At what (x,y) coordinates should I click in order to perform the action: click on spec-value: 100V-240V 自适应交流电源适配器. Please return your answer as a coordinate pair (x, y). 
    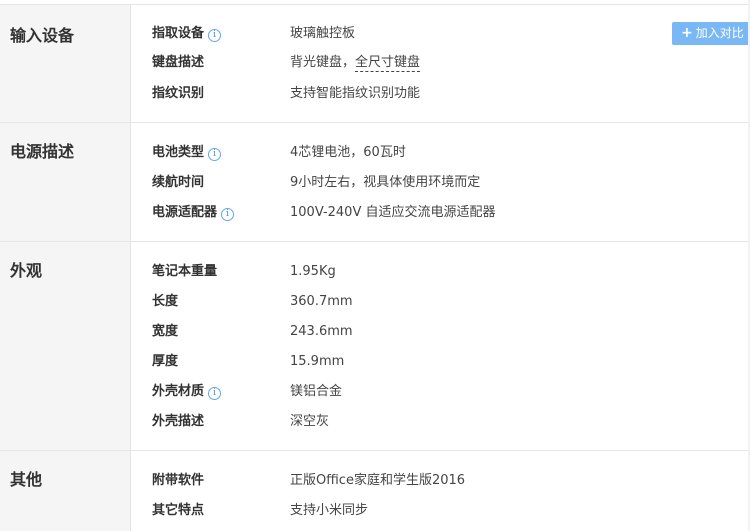
    Looking at the image, I should click on (393, 212).